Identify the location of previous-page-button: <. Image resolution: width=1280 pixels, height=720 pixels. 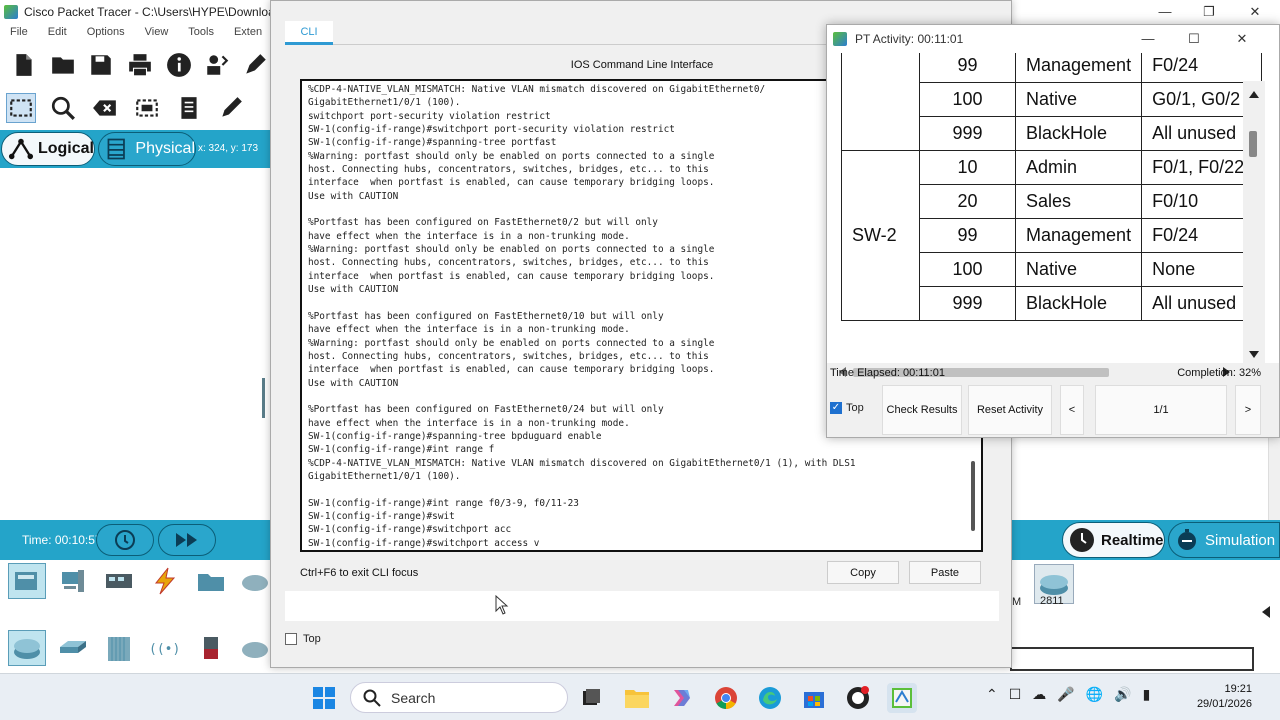
(1072, 410).